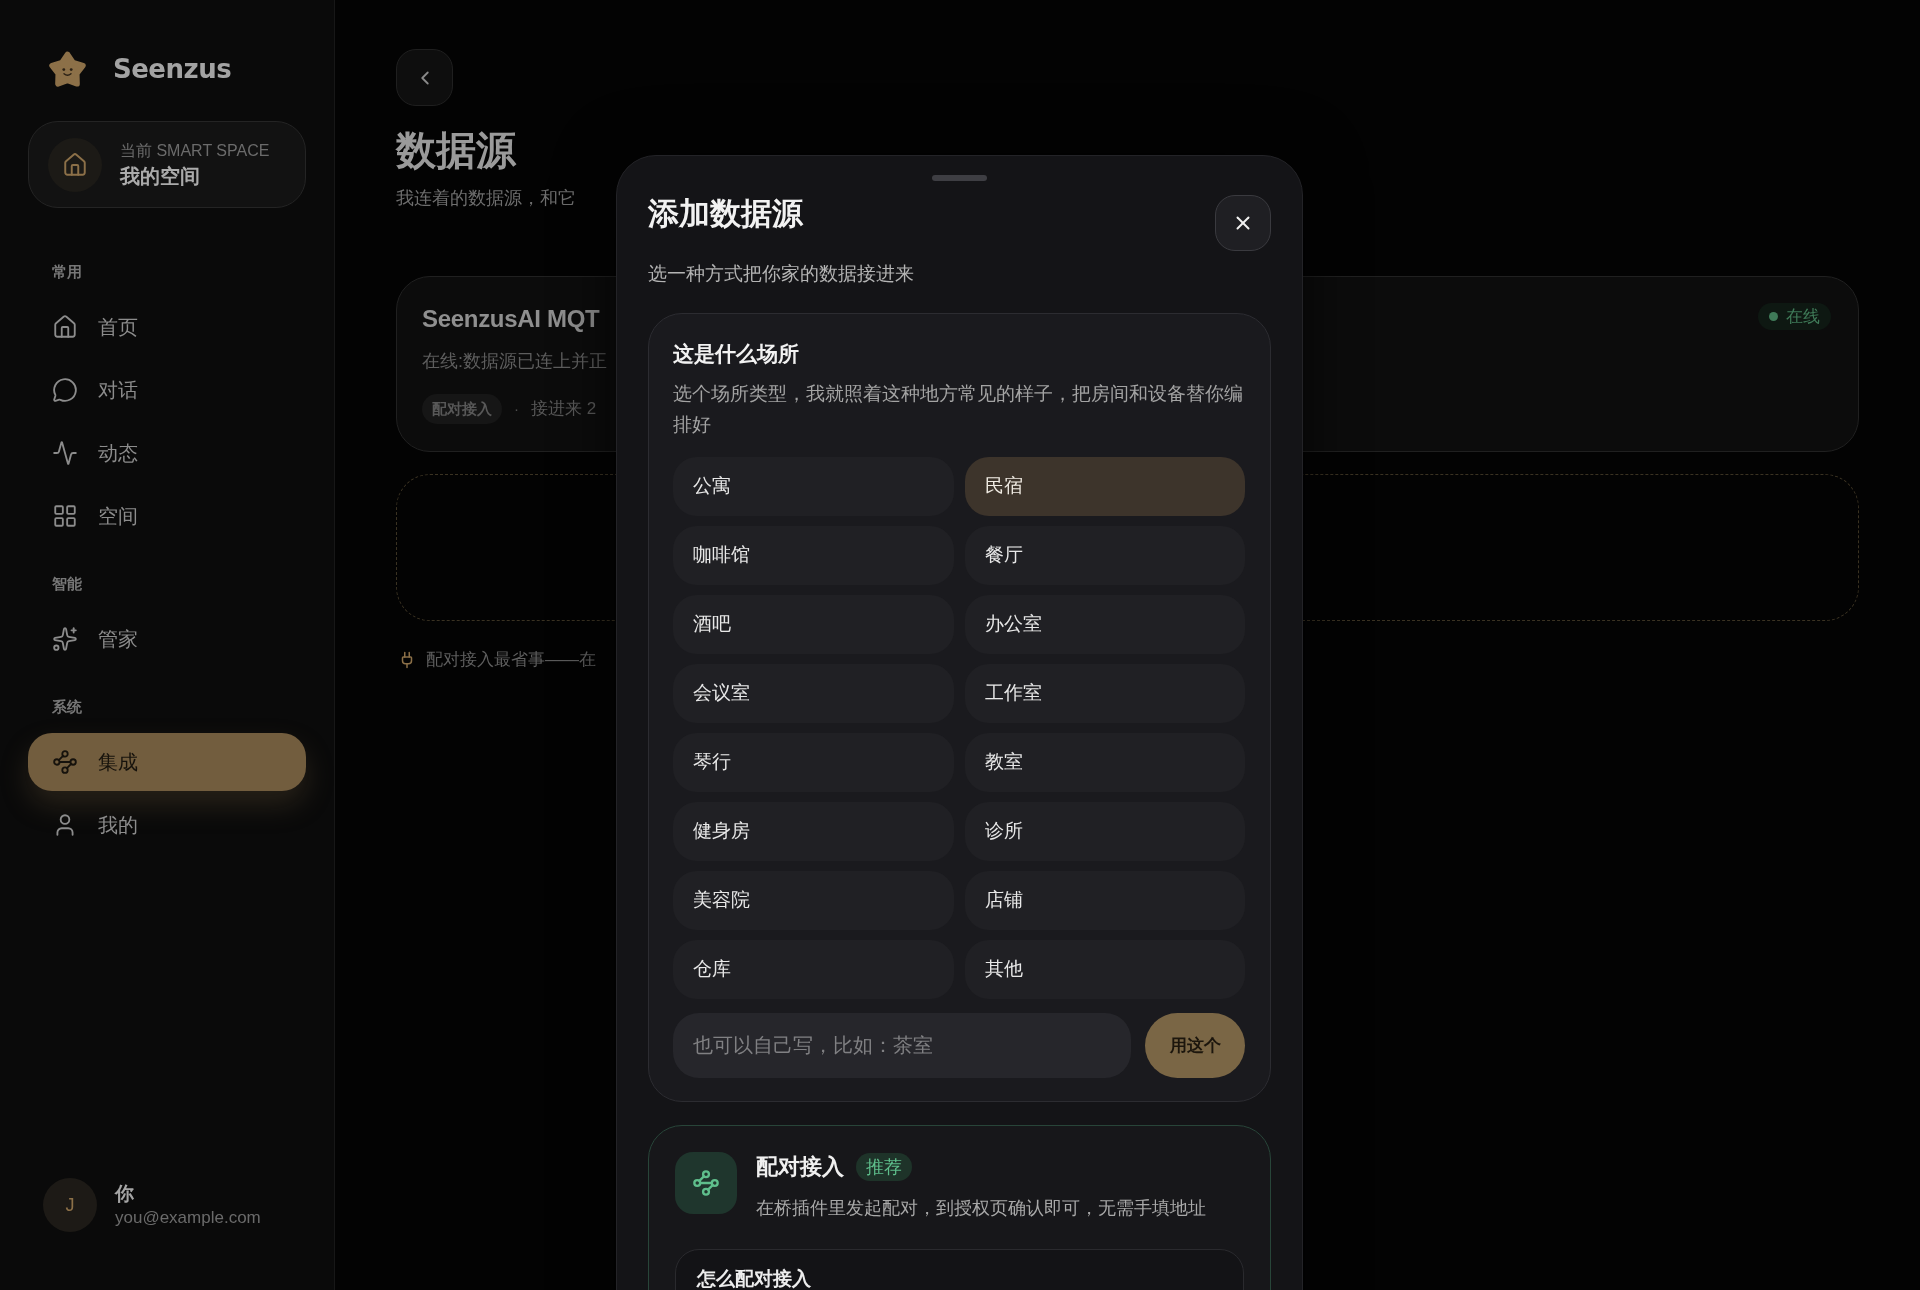  Describe the element at coordinates (564, 409) in the screenshot. I see `source-meta: 接进来 2` at that location.